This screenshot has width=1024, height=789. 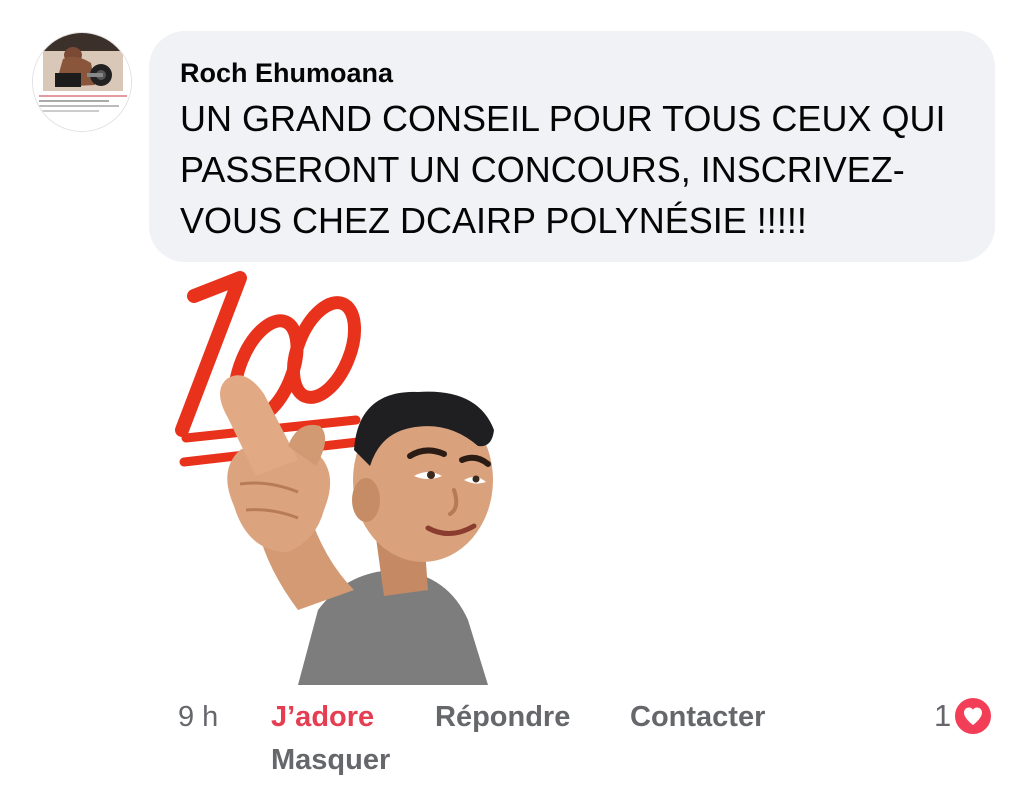 I want to click on comment-actions: 9 h J’adore Répondre Contacter Masquer, so click(x=498, y=741).